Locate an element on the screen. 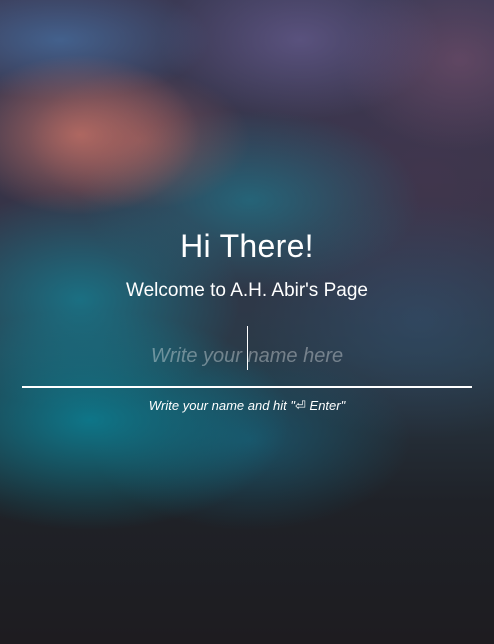 Image resolution: width=494 pixels, height=644 pixels. page-subtitle: Welcome to A.H. Abir's Page is located at coordinates (247, 290).